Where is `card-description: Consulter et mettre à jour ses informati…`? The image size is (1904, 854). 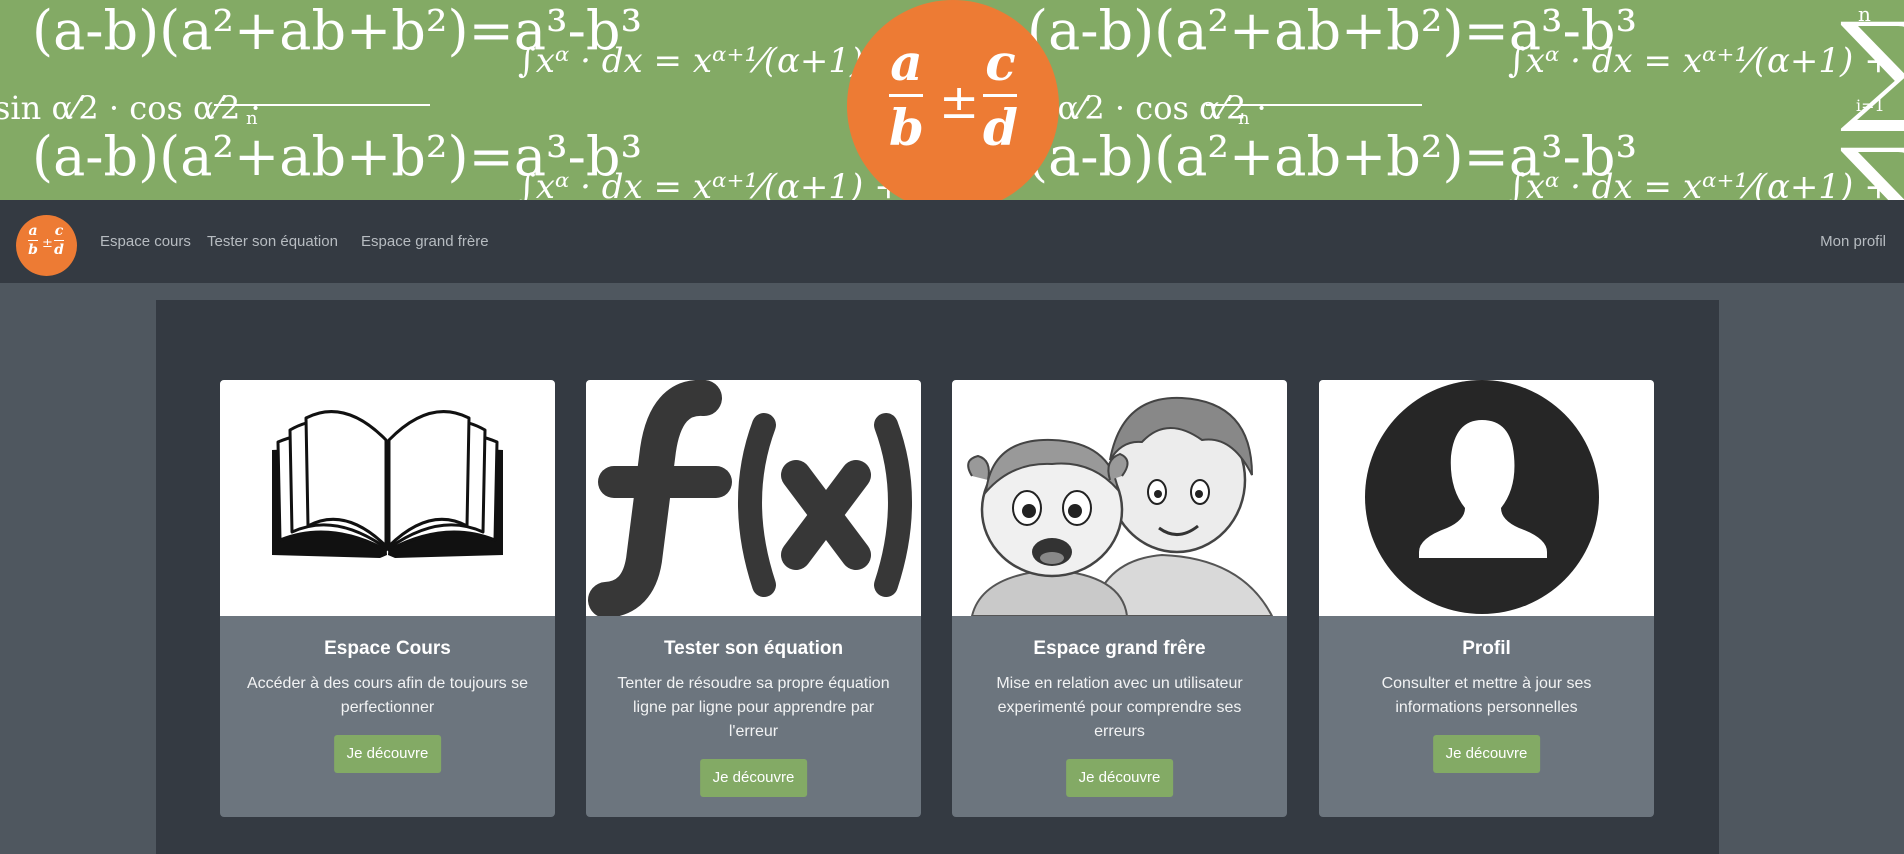 card-description: Consulter et mettre à jour ses informati… is located at coordinates (1486, 695).